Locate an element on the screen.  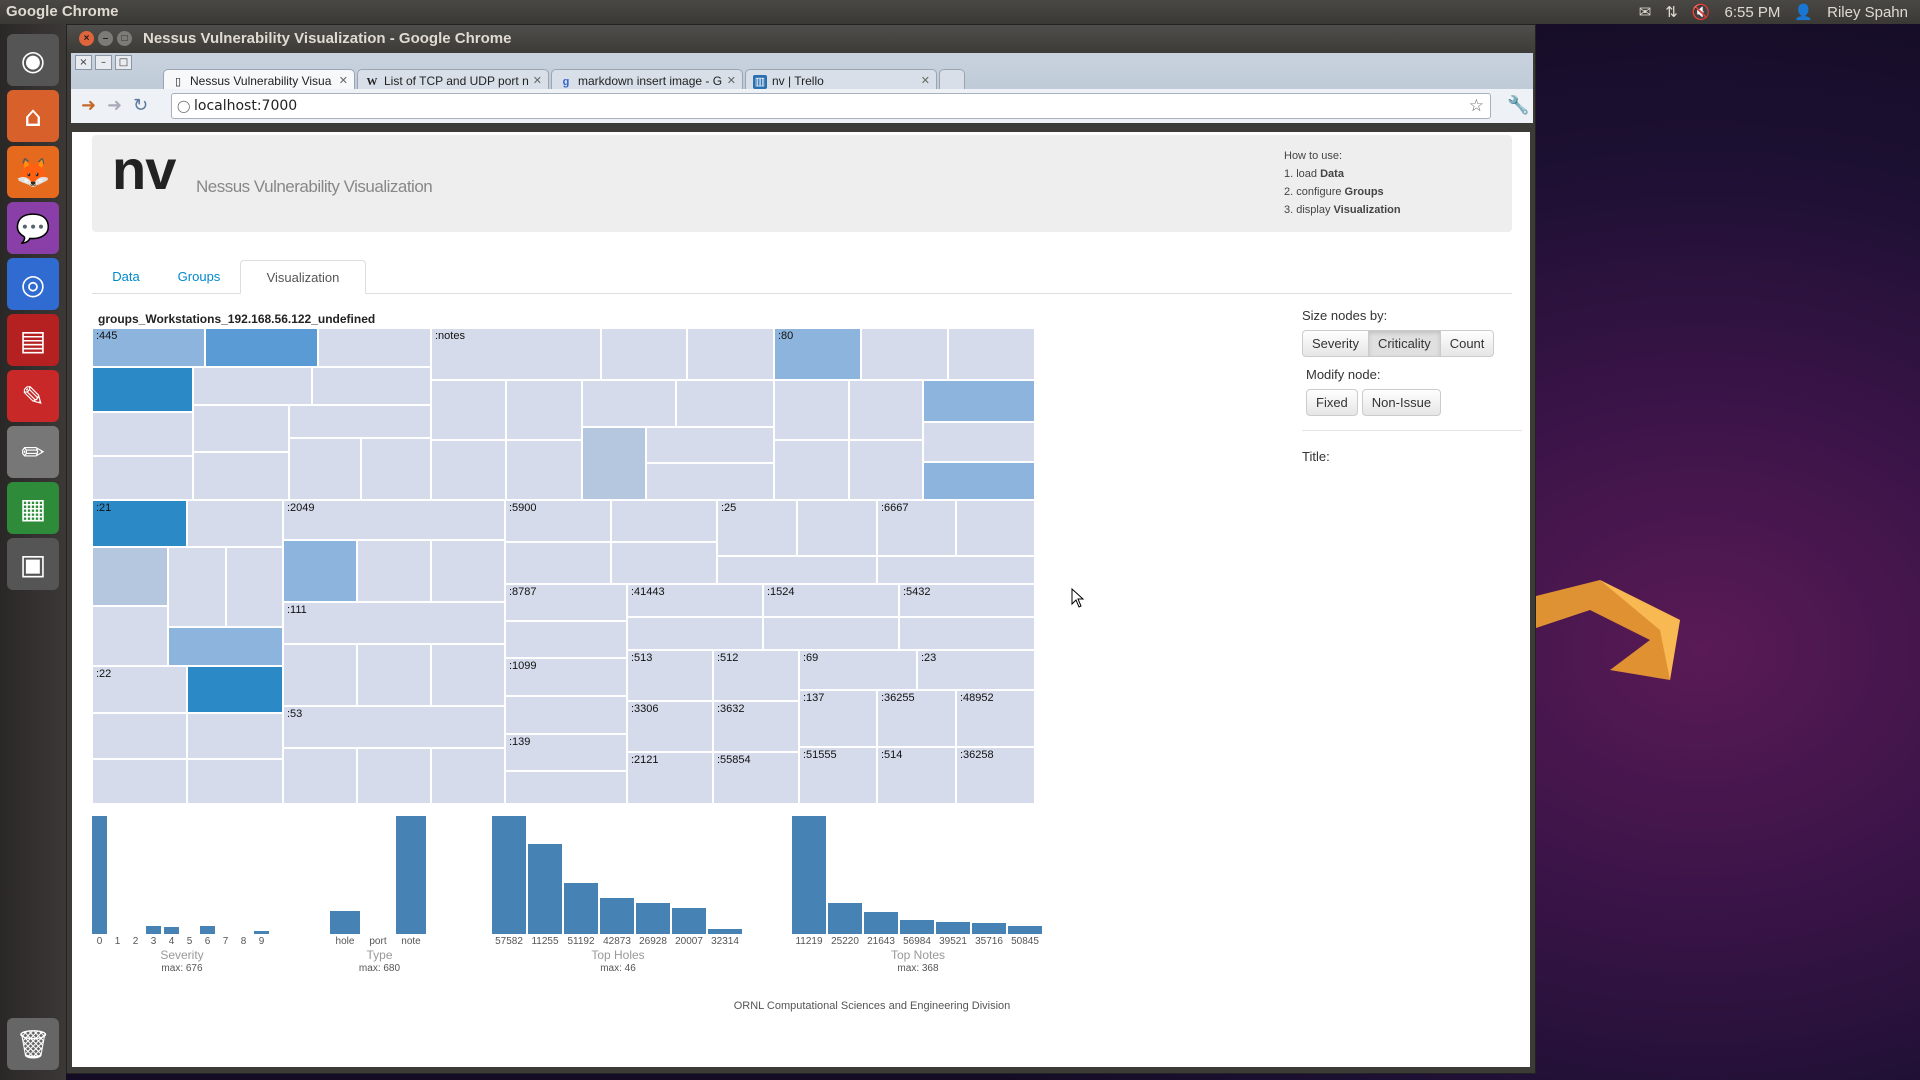
treemap-cell: :21 is located at coordinates (139, 523).